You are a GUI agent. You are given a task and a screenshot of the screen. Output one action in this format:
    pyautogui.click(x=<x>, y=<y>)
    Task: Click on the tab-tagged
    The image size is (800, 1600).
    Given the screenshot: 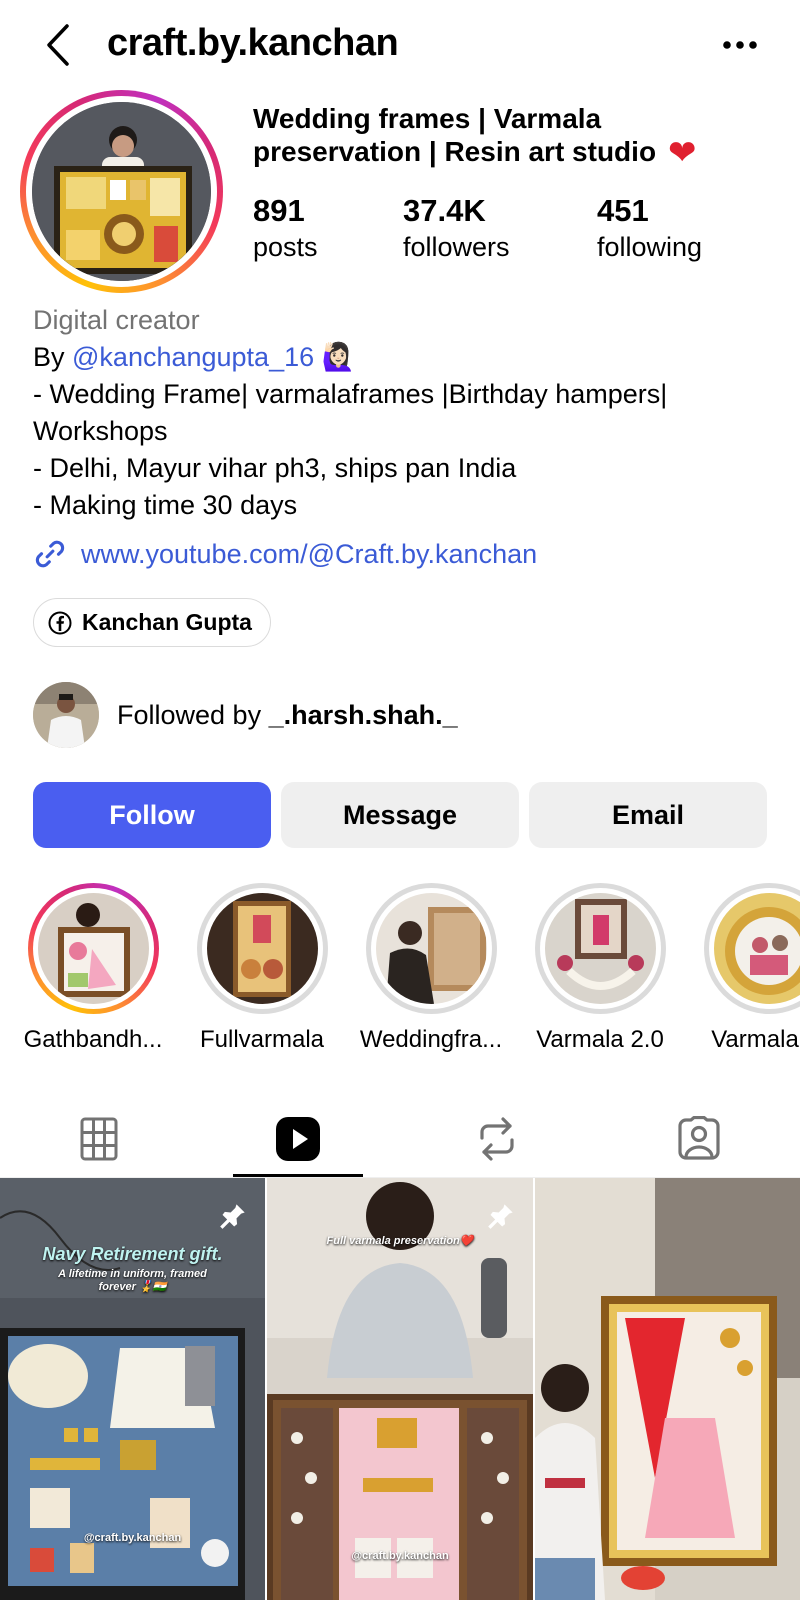 What is the action you would take?
    pyautogui.click(x=699, y=1139)
    